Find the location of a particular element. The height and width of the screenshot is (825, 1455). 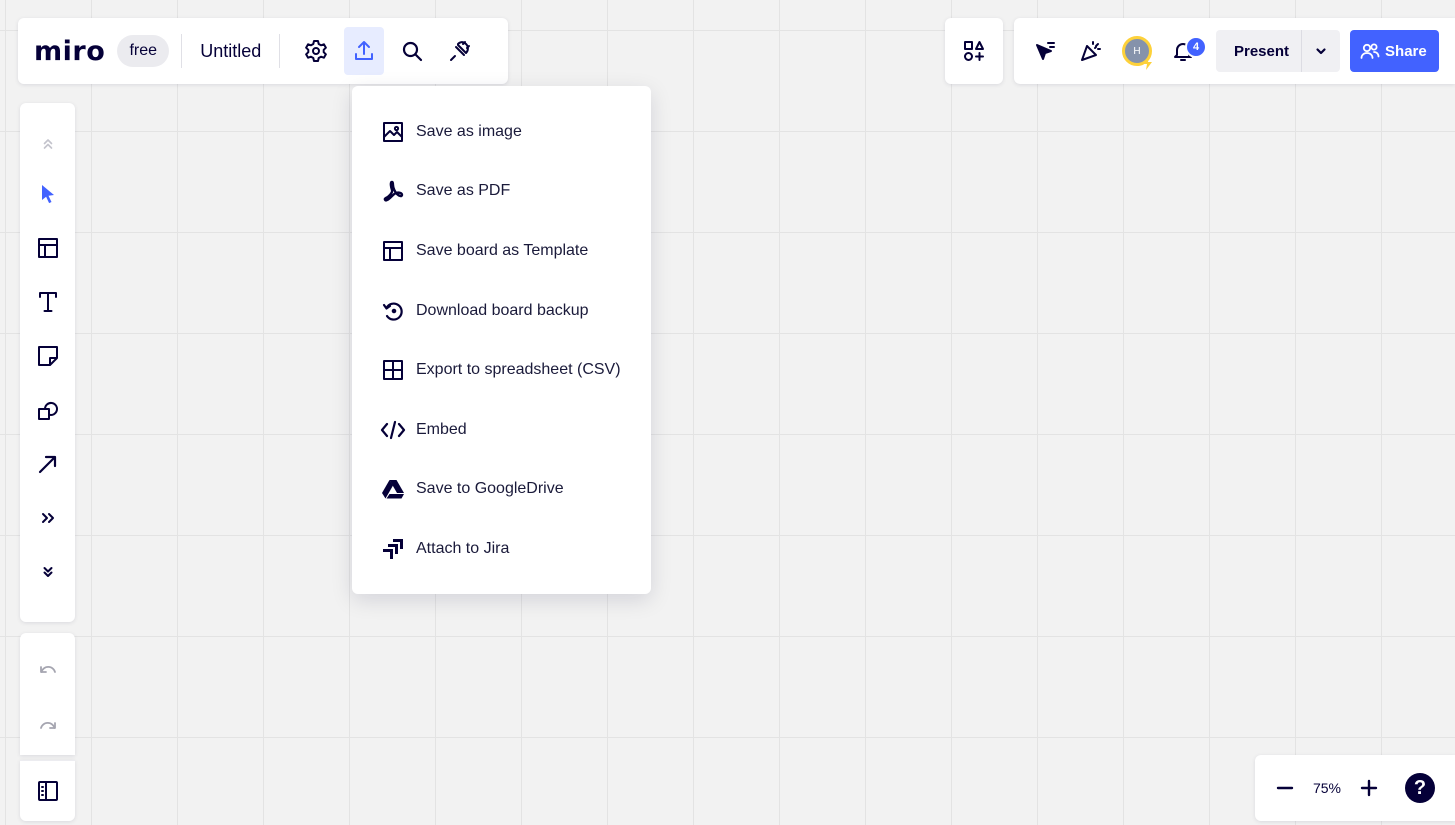

apps-icon is located at coordinates (974, 51).